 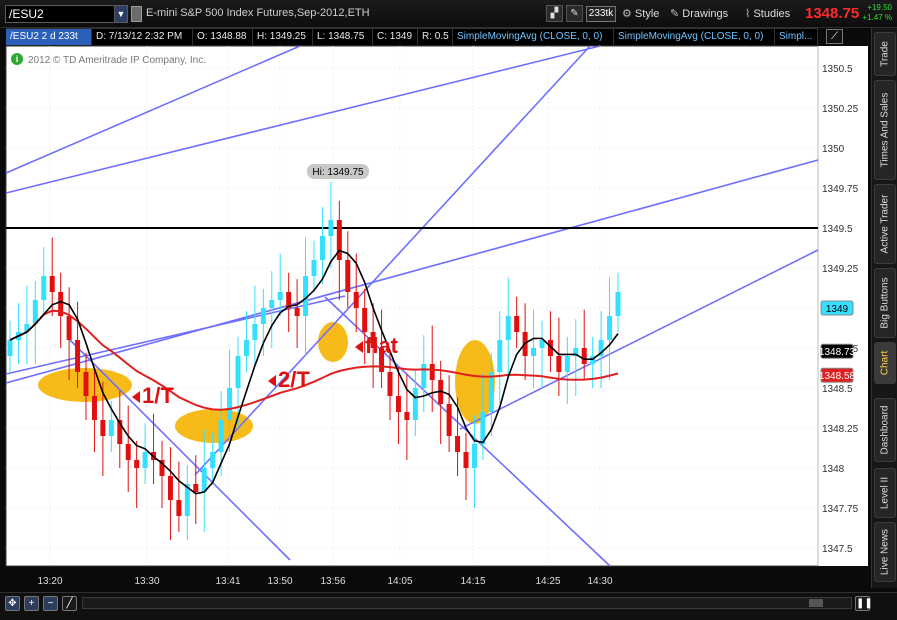 What do you see at coordinates (885, 430) in the screenshot?
I see `tab-dashboard: Dashboard` at bounding box center [885, 430].